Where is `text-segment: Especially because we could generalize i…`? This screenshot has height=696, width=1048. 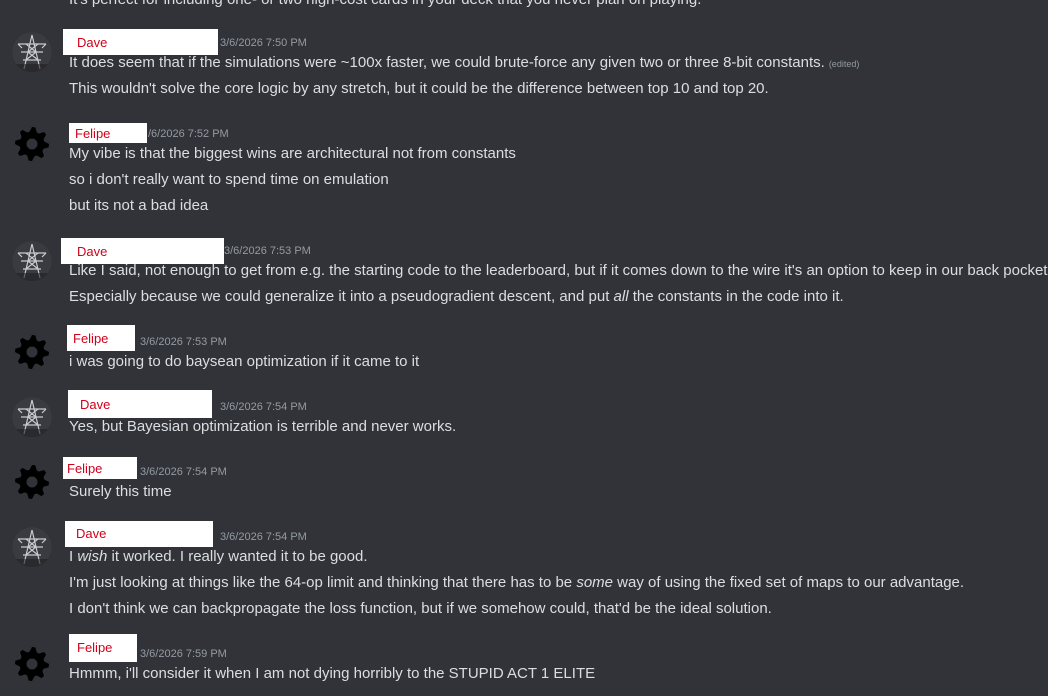 text-segment: Especially because we could generalize i… is located at coordinates (341, 296).